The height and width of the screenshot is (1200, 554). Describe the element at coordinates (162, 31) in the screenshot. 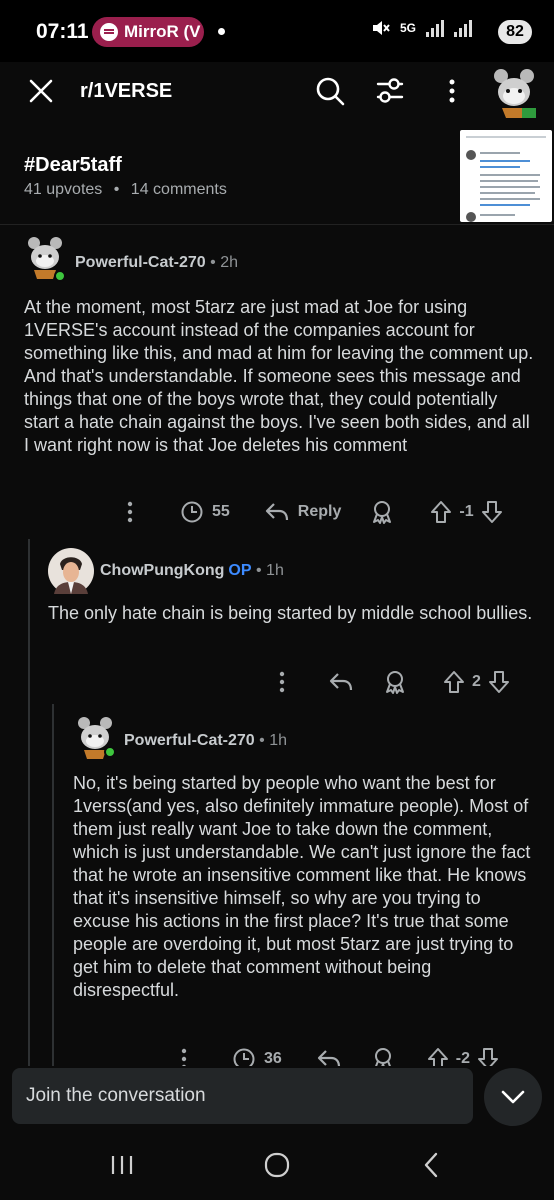

I see `media-title: MirroR (V` at that location.